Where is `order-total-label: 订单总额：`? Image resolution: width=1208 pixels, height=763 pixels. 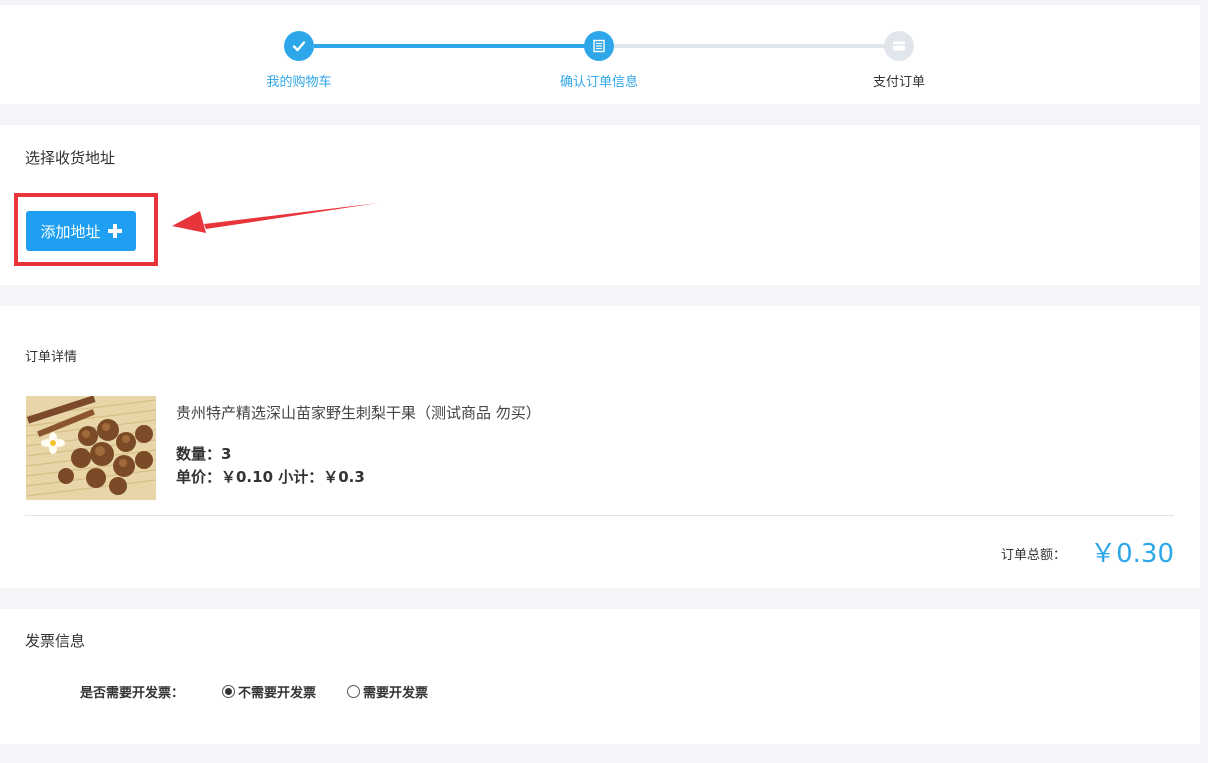
order-total-label: 订单总额： is located at coordinates (1034, 555).